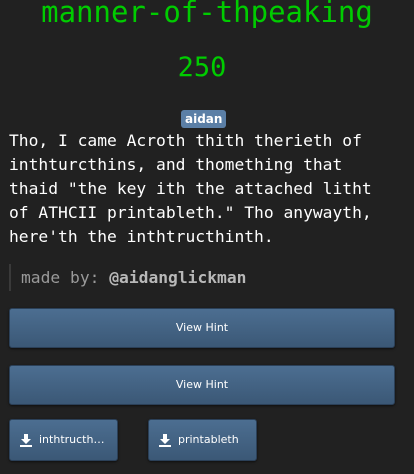 The height and width of the screenshot is (474, 414). I want to click on file-label-2: printableth, so click(208, 439).